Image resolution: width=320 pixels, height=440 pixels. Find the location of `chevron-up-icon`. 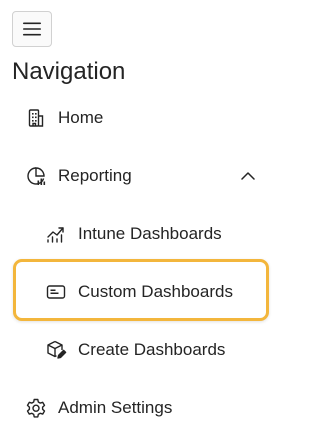

chevron-up-icon is located at coordinates (248, 176).